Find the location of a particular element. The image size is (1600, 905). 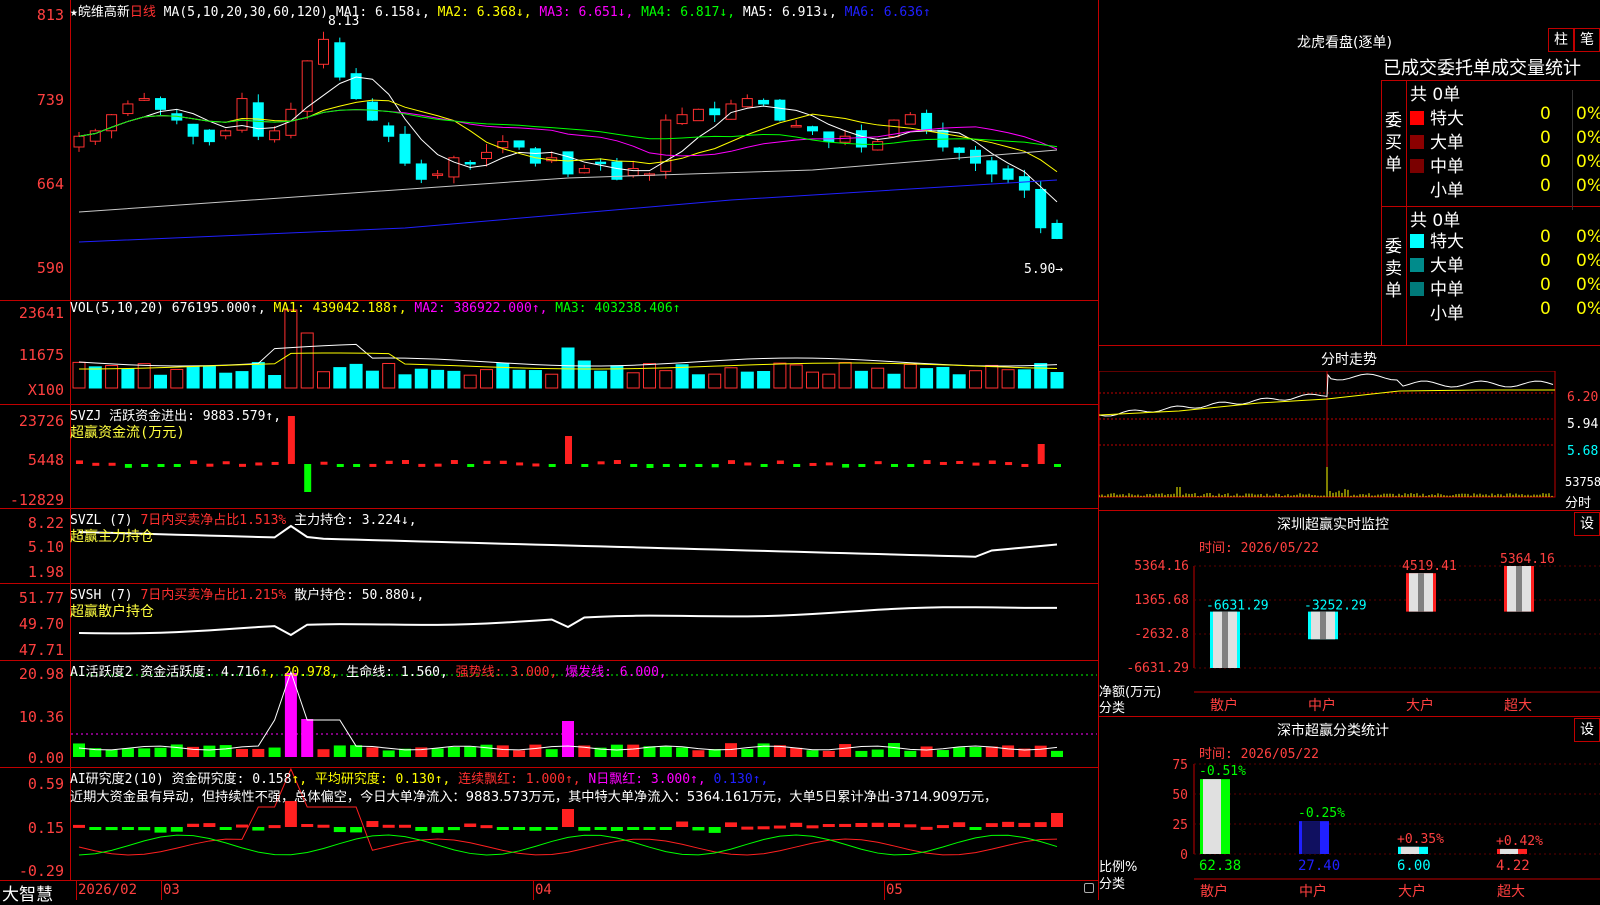

class-xlabel: 分类 is located at coordinates (1112, 884).